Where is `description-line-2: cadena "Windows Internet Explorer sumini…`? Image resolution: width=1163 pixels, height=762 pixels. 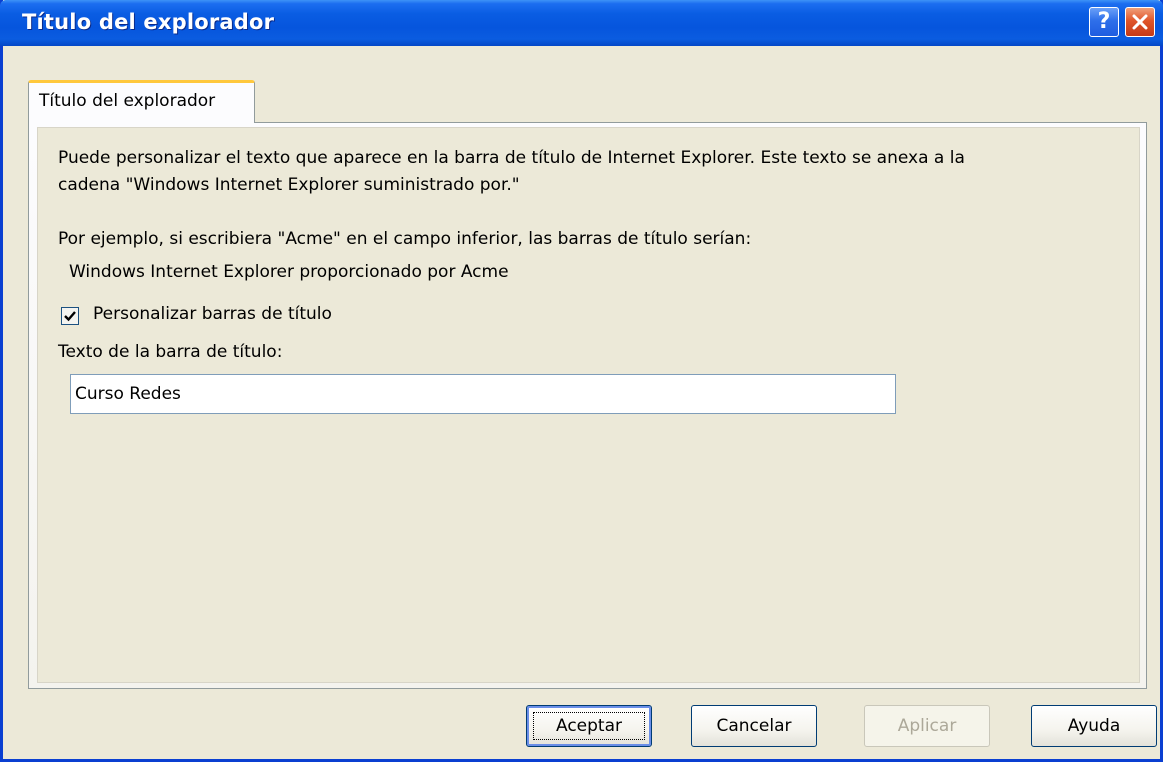
description-line-2: cadena "Windows Internet Explorer sumini… is located at coordinates (289, 185).